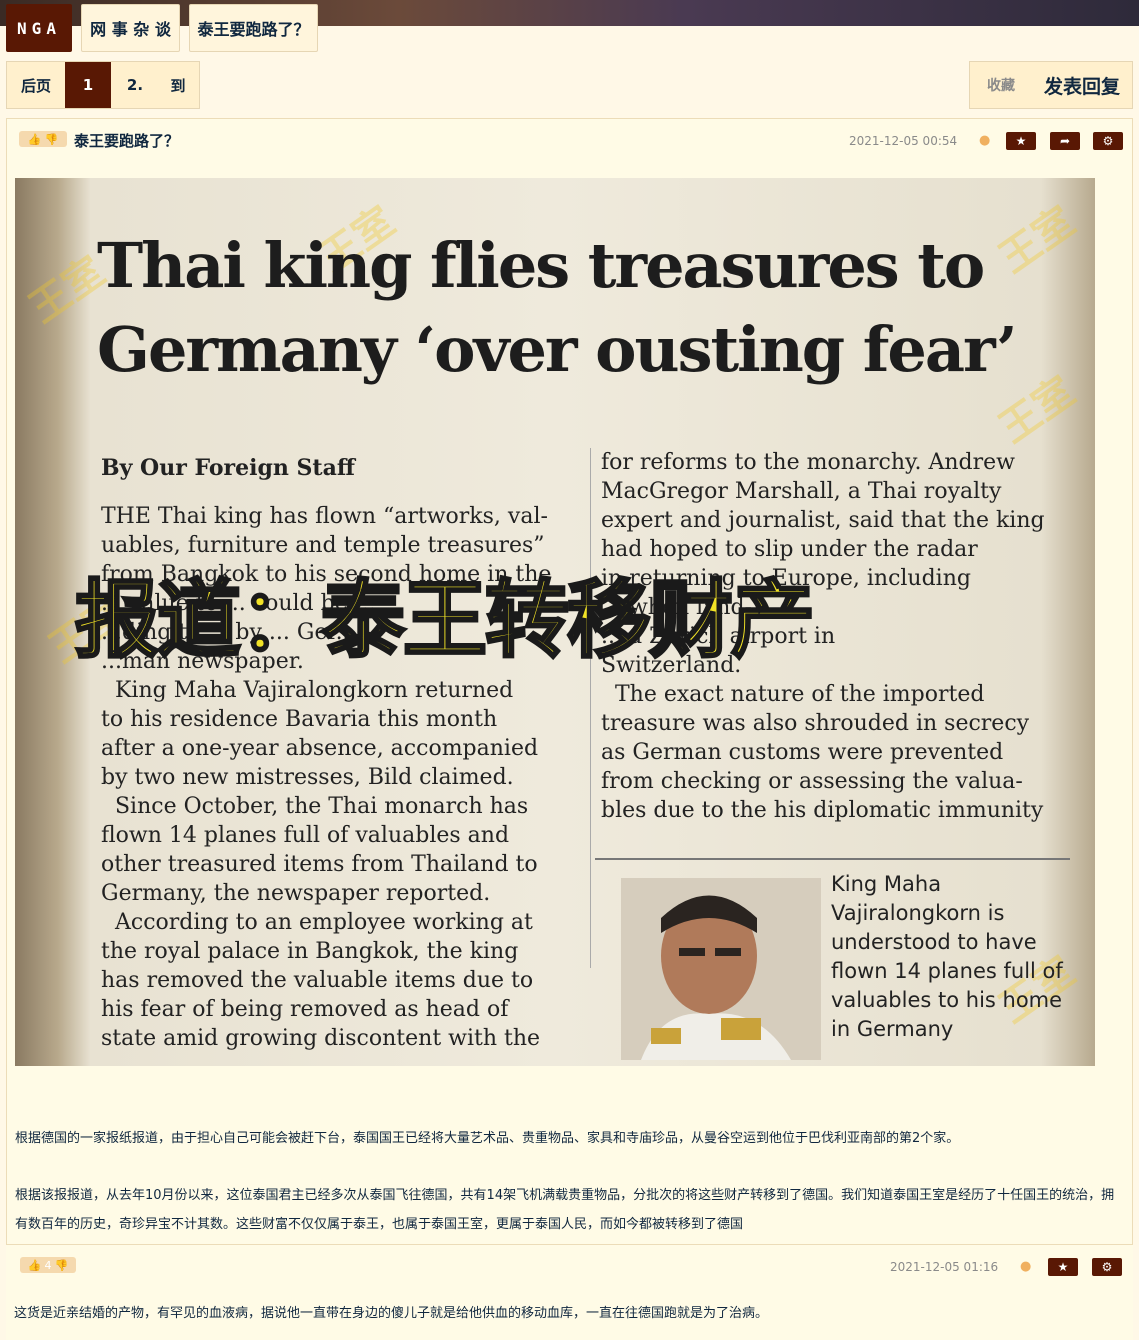 The image size is (1139, 1340). What do you see at coordinates (324, 516) in the screenshot?
I see `newspaper-line: THE Thai king has flown “artworks, val-` at bounding box center [324, 516].